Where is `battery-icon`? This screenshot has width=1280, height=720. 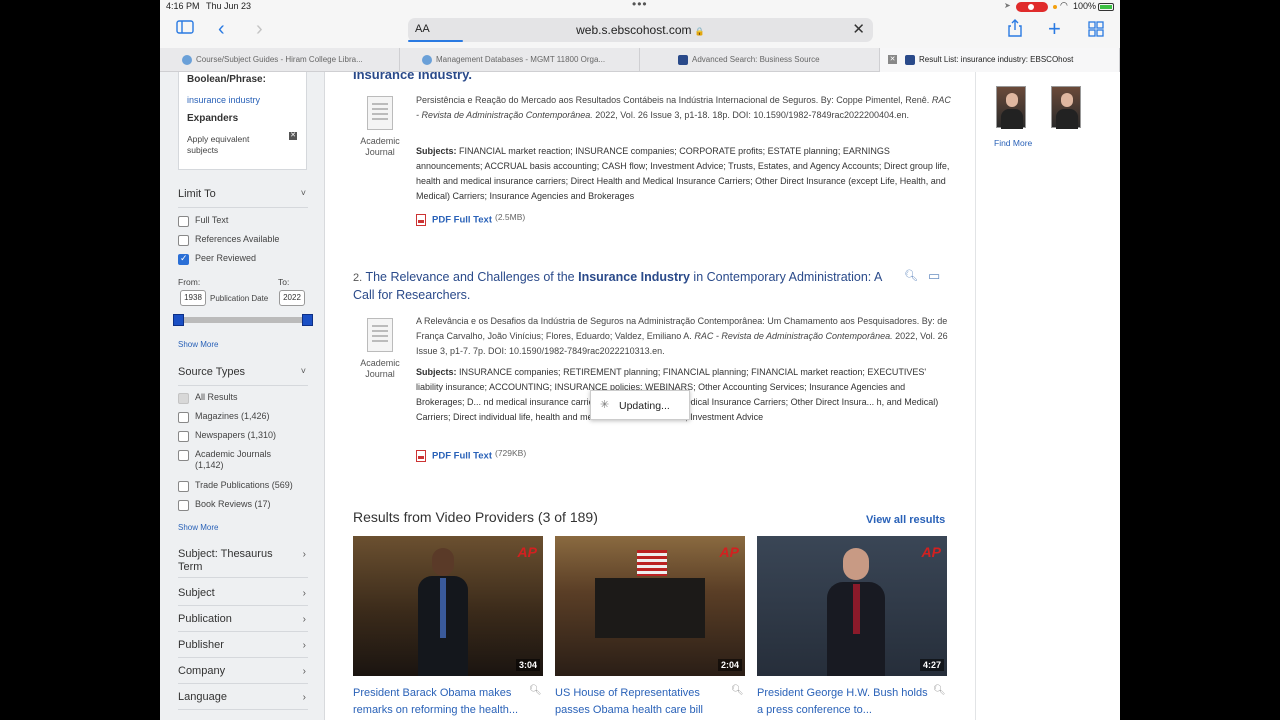 battery-icon is located at coordinates (1106, 7).